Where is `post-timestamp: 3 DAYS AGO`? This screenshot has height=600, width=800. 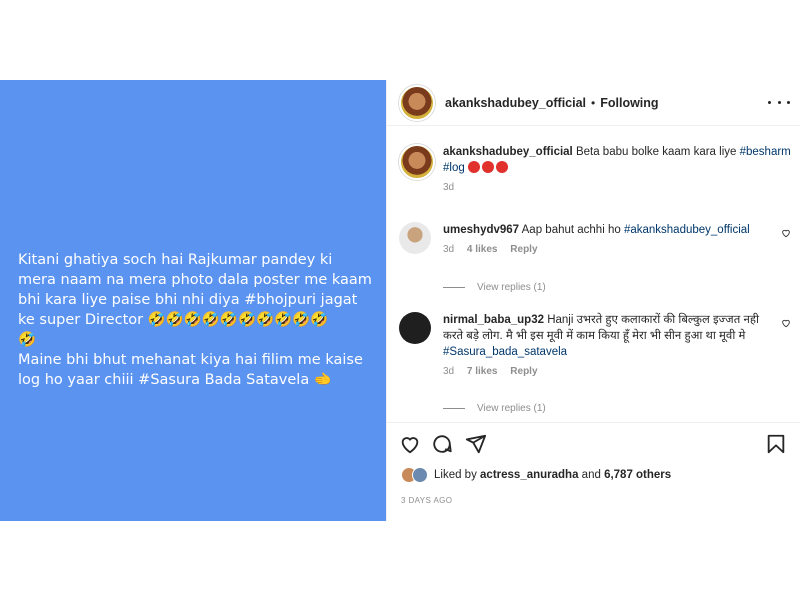 post-timestamp: 3 DAYS AGO is located at coordinates (426, 500).